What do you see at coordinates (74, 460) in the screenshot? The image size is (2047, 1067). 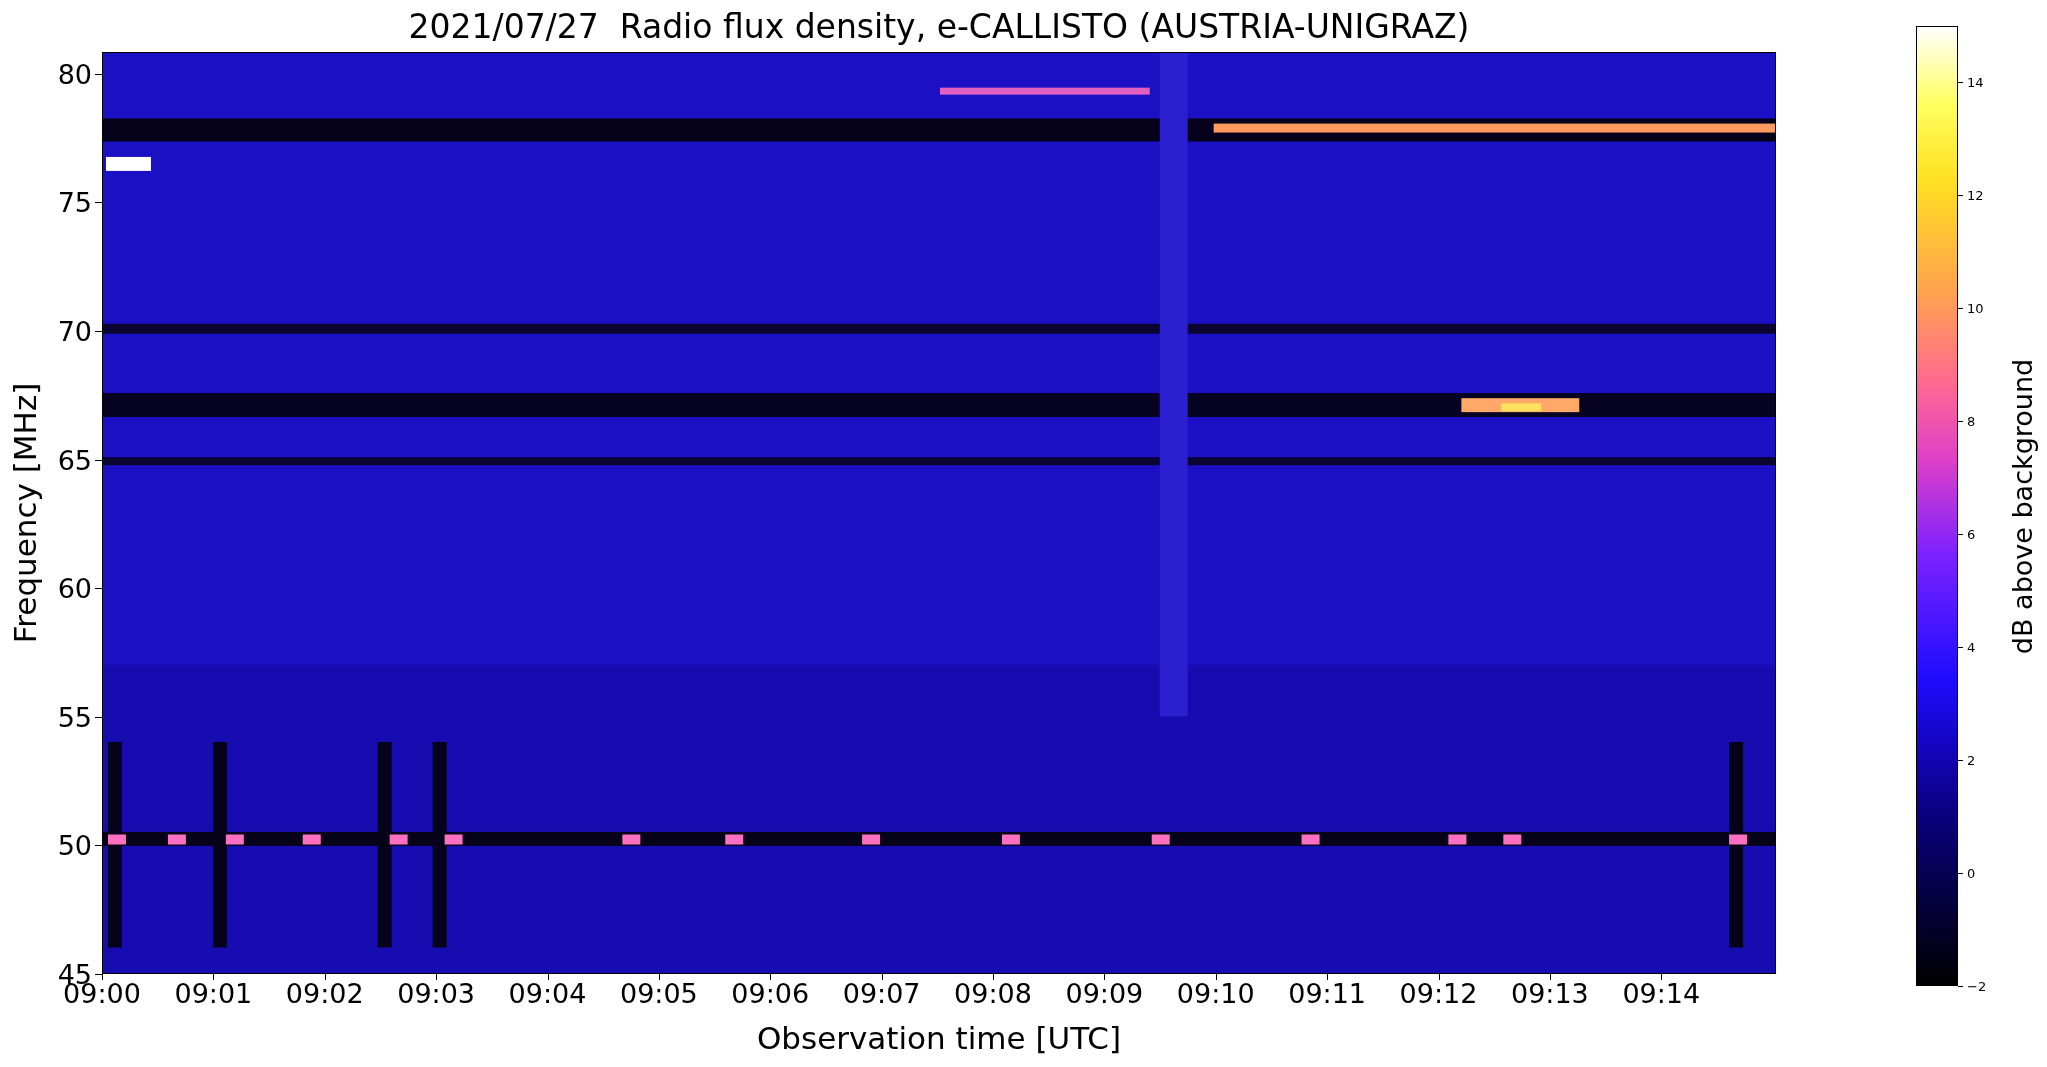 I see `tick-label: 65` at bounding box center [74, 460].